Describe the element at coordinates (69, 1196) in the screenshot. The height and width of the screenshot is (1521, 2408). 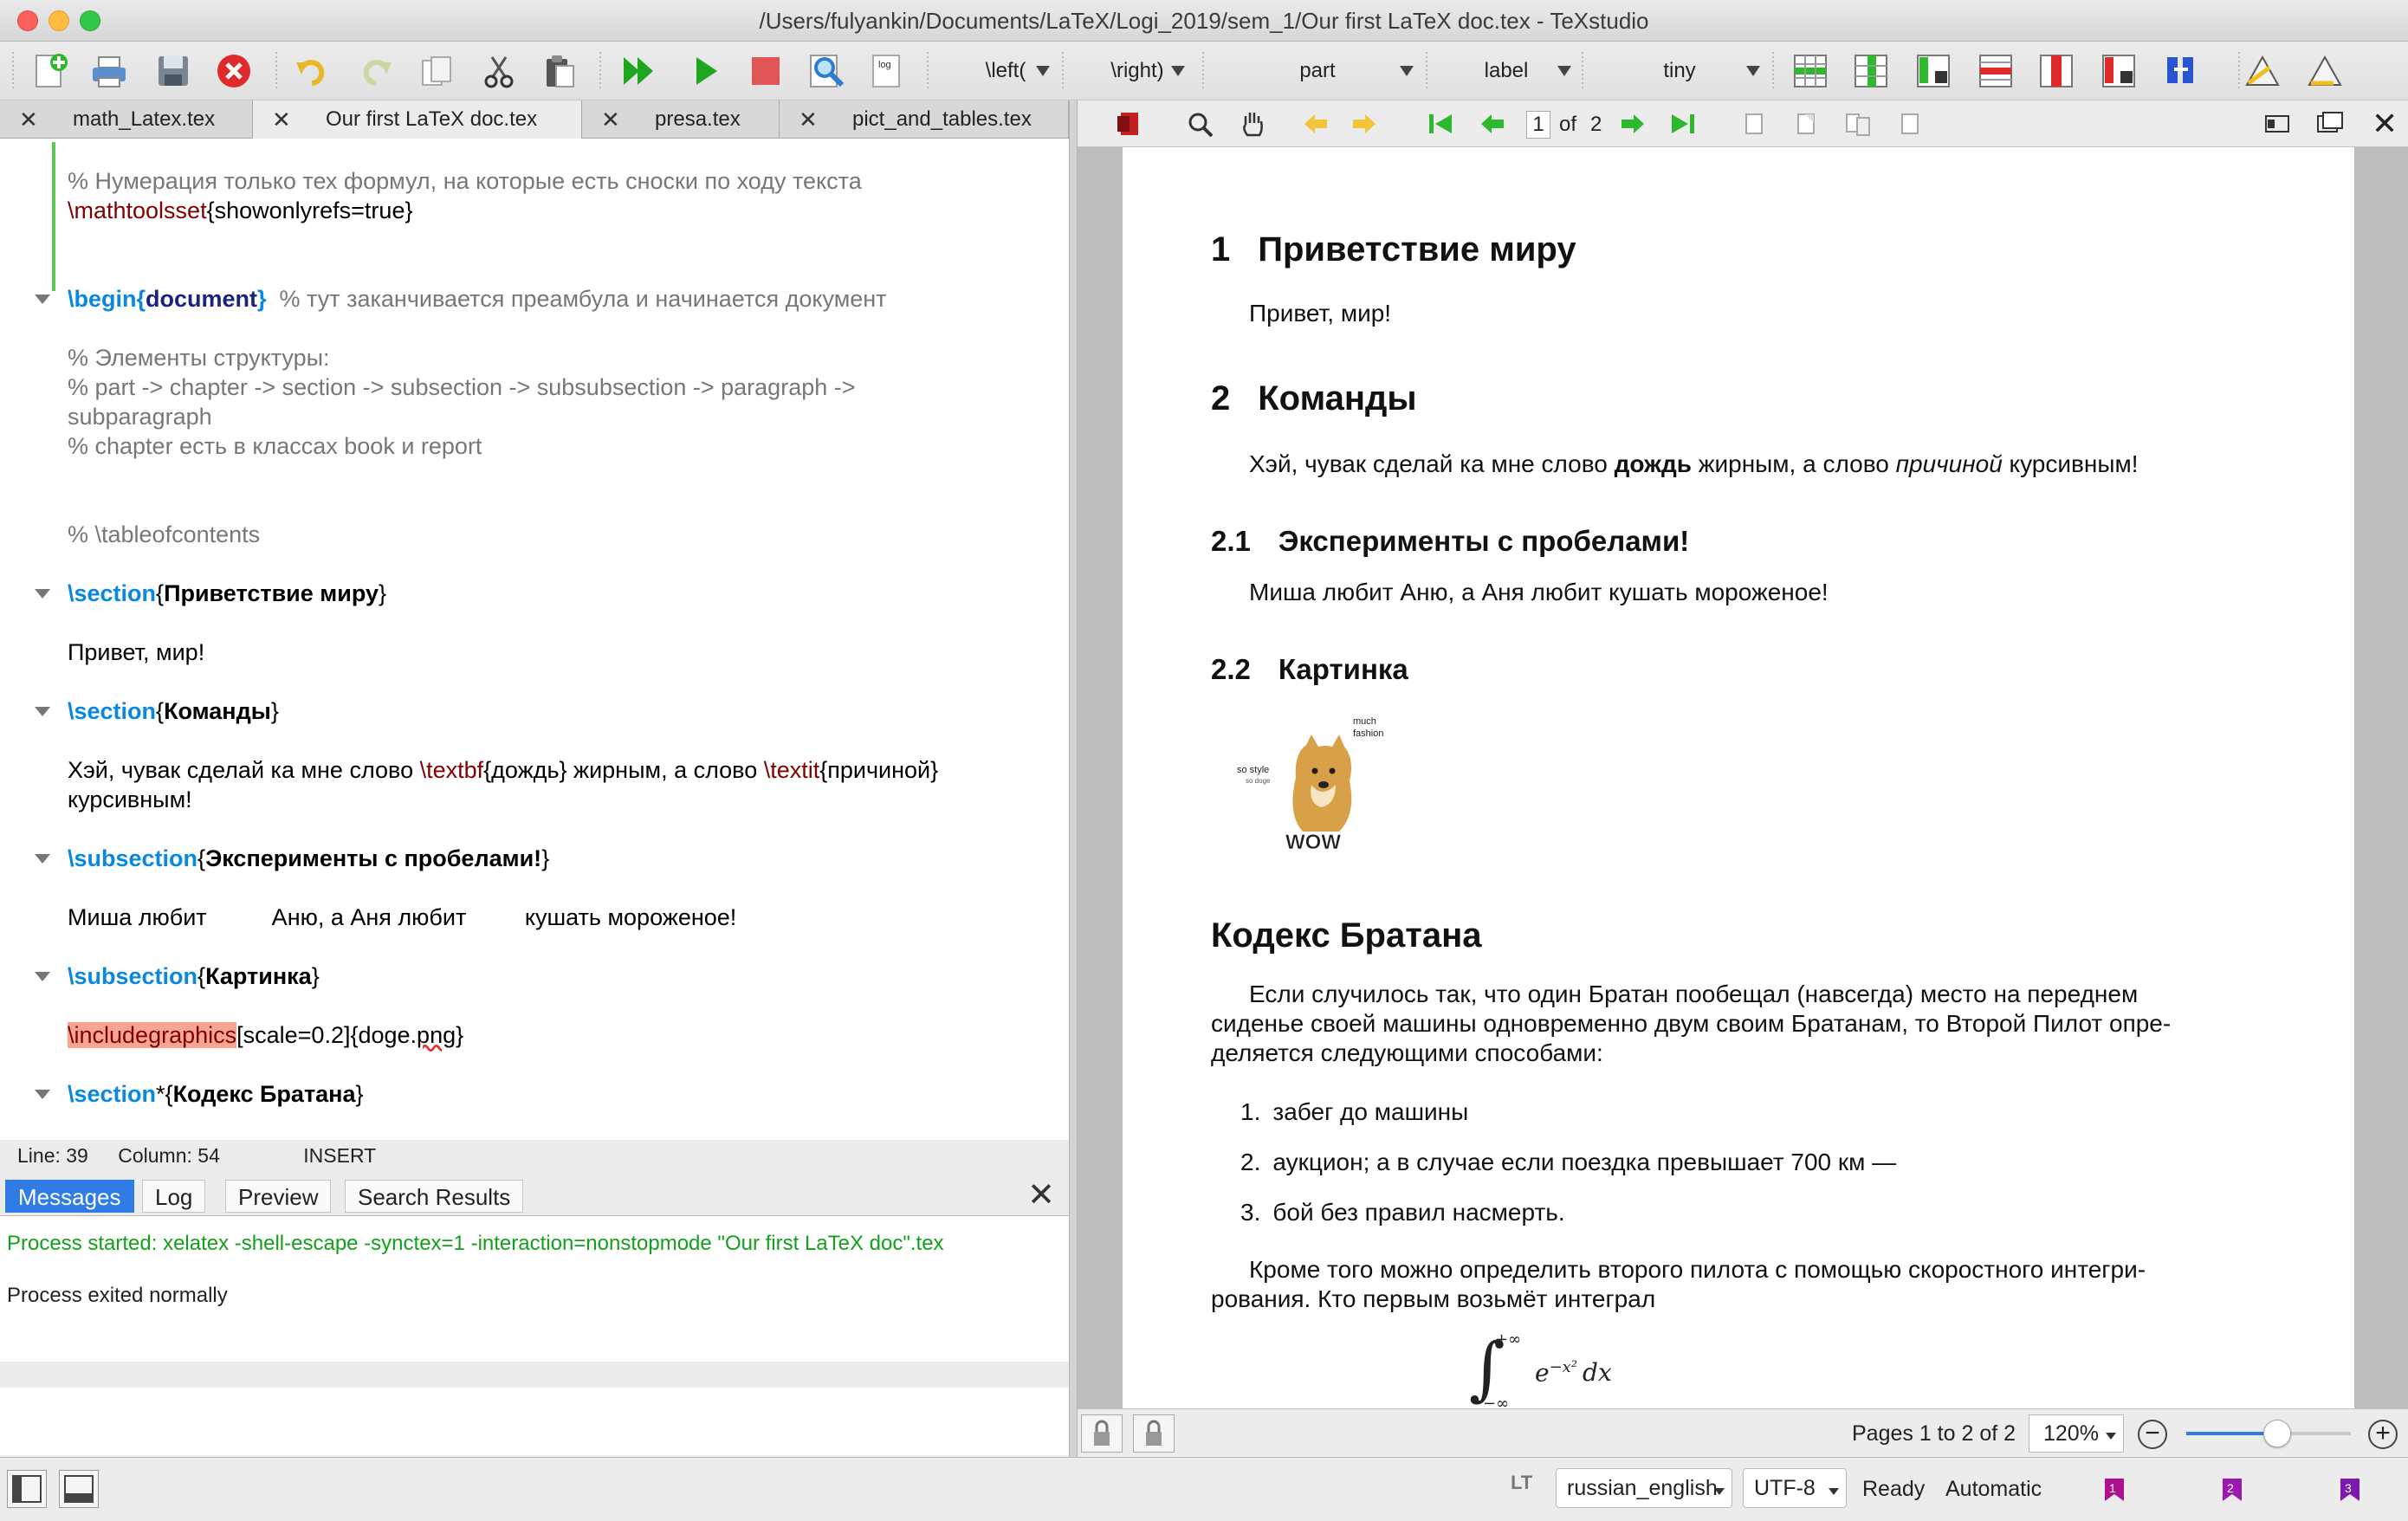
I see `tab-messages: Messages` at that location.